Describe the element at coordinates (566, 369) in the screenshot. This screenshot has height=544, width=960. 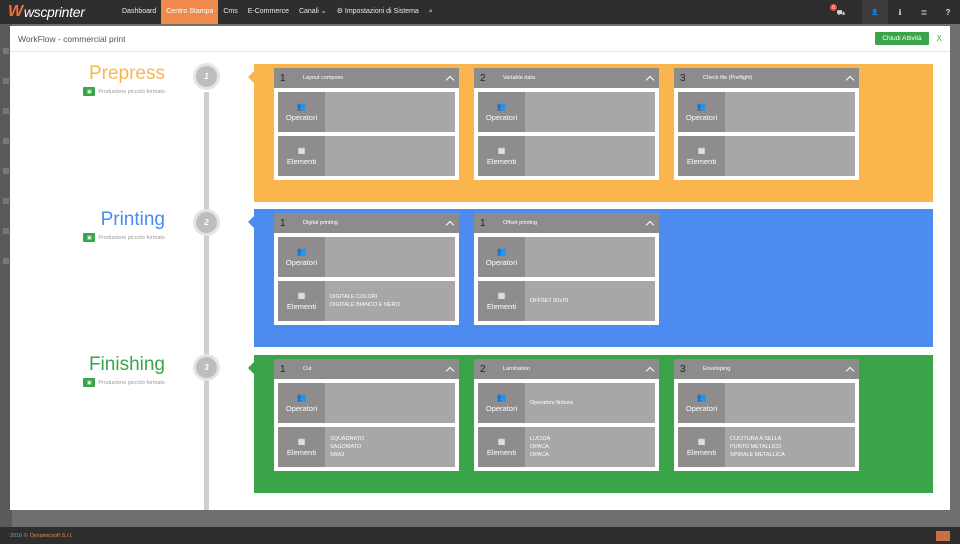
I see `card-header: 2 Lamination` at that location.